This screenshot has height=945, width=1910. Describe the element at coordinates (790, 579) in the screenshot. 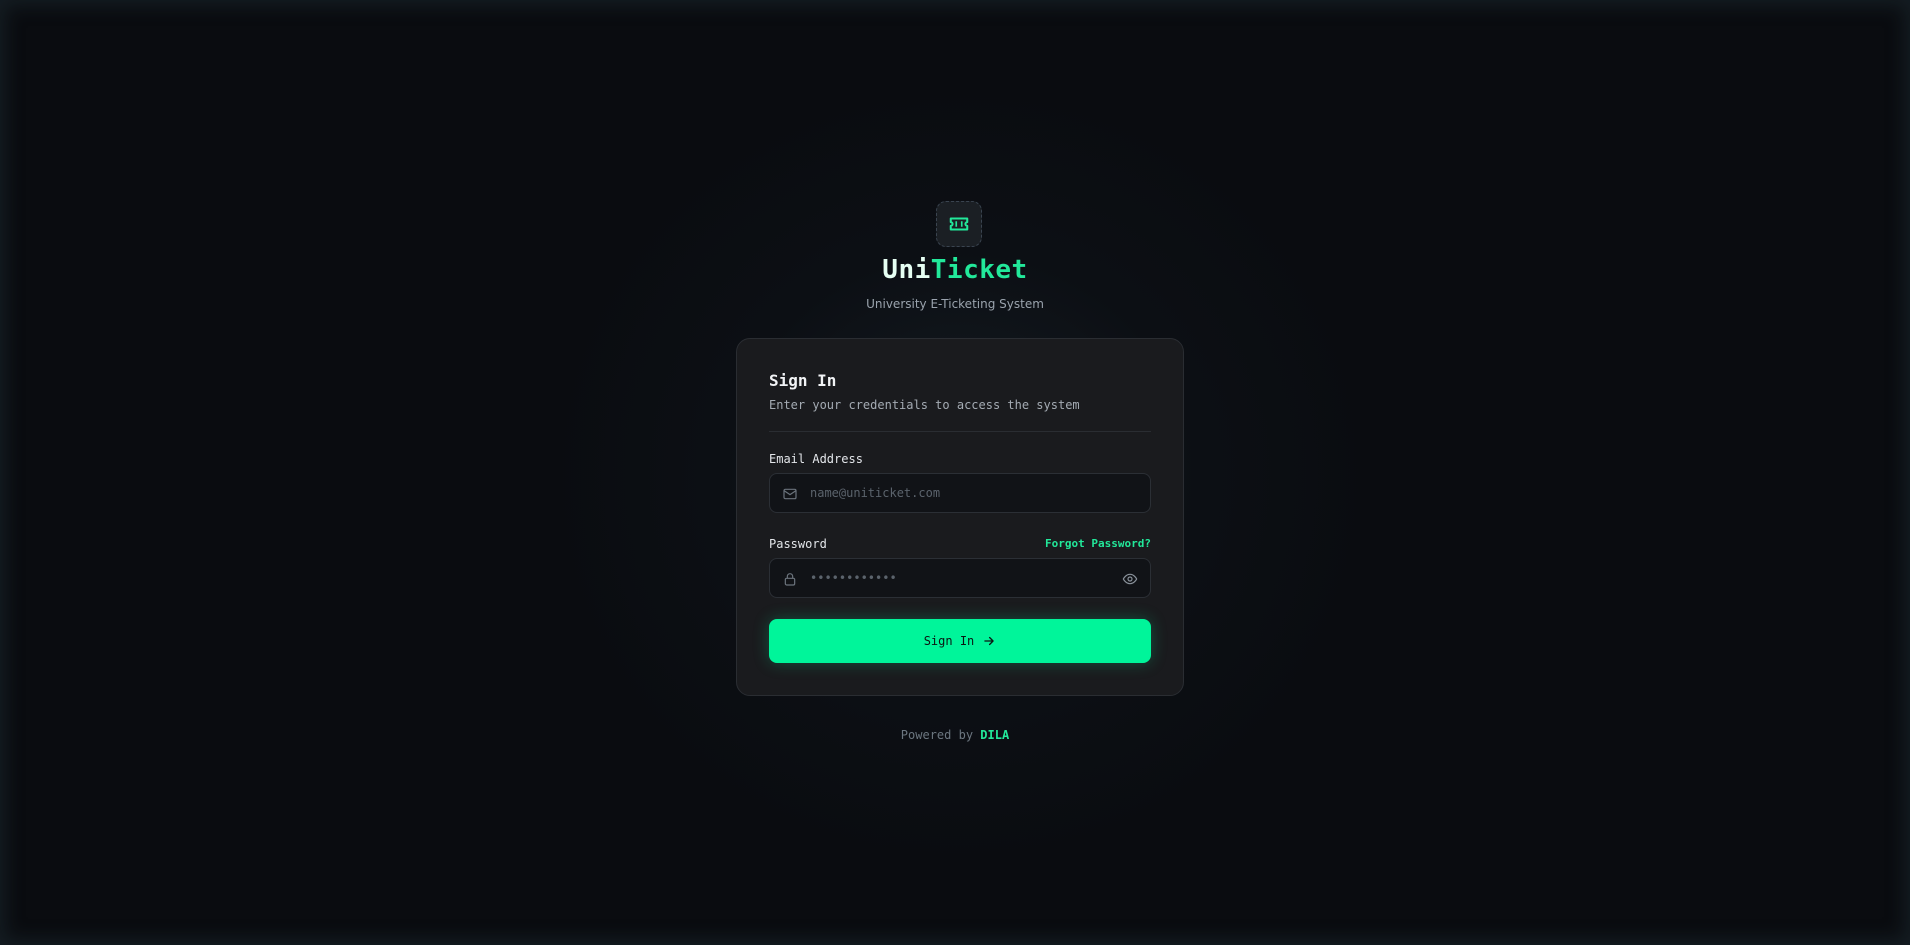

I see `lock-icon` at that location.